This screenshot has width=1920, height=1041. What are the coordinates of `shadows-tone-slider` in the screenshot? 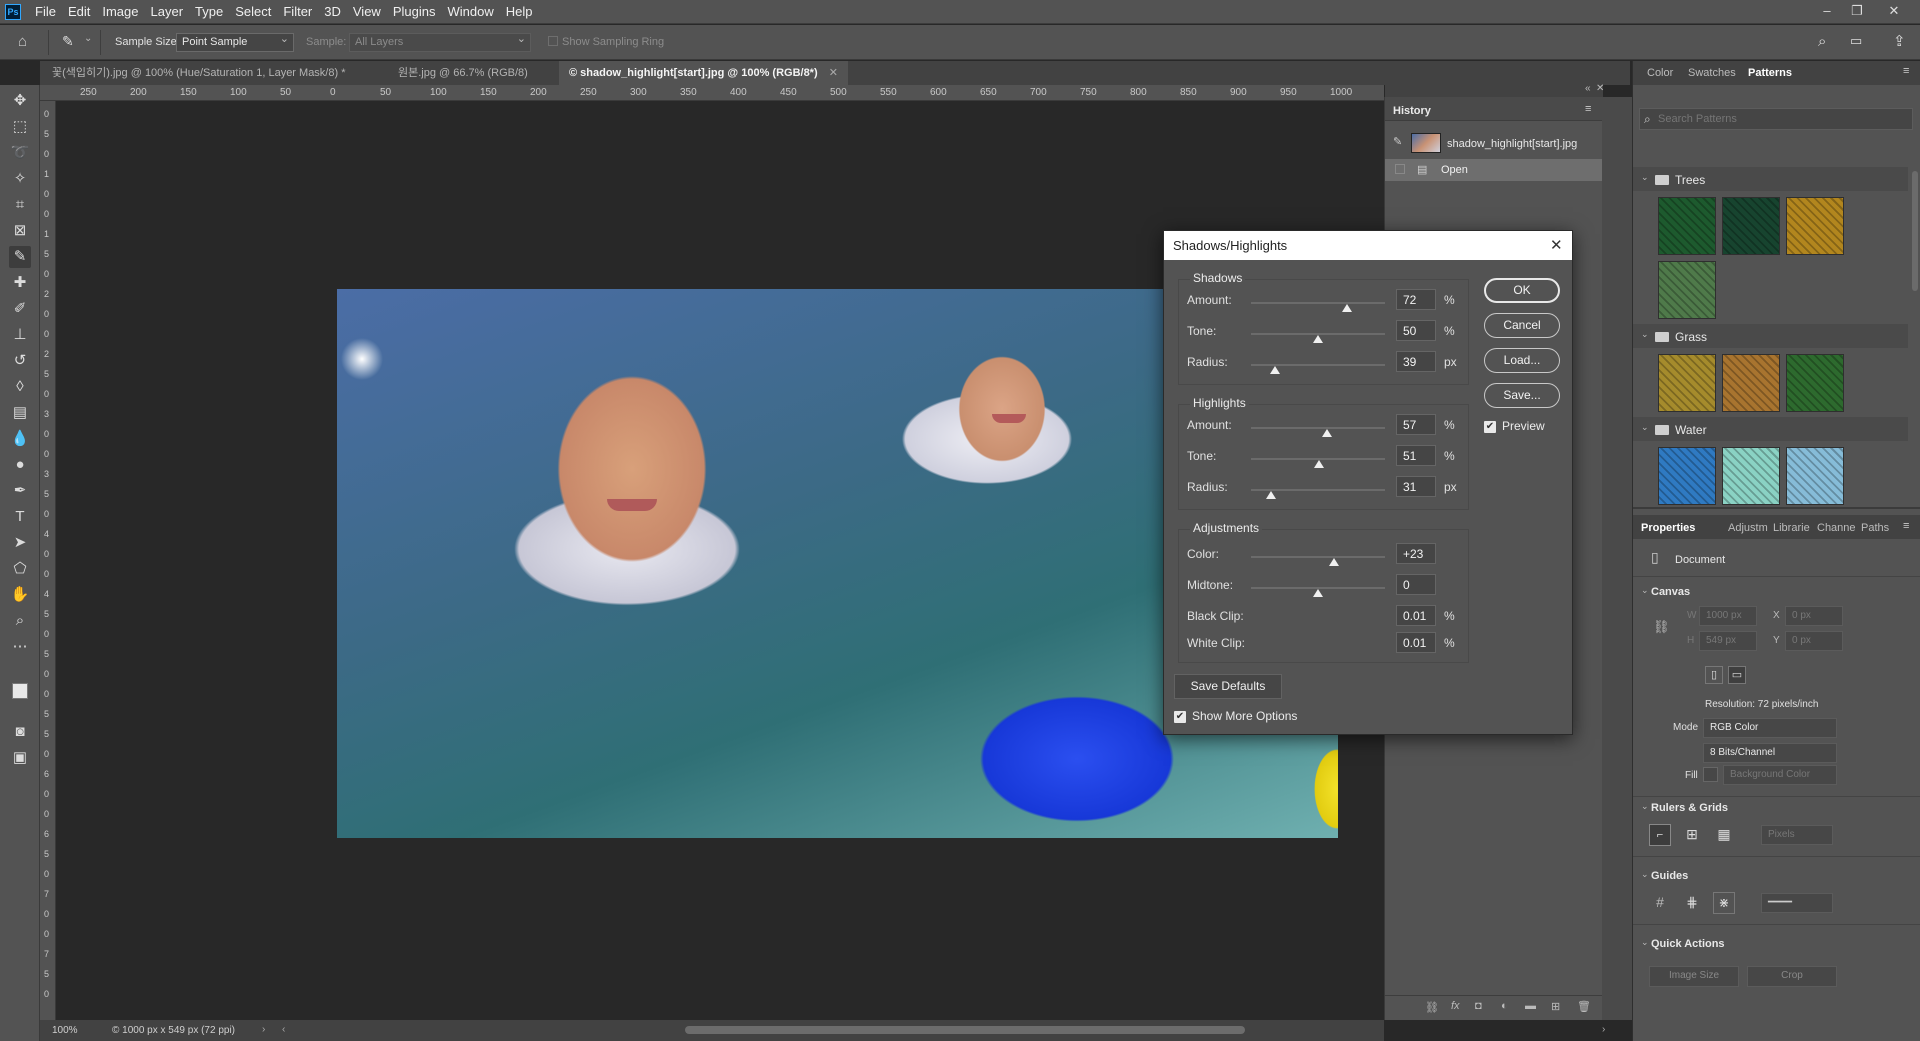 It's located at (1318, 338).